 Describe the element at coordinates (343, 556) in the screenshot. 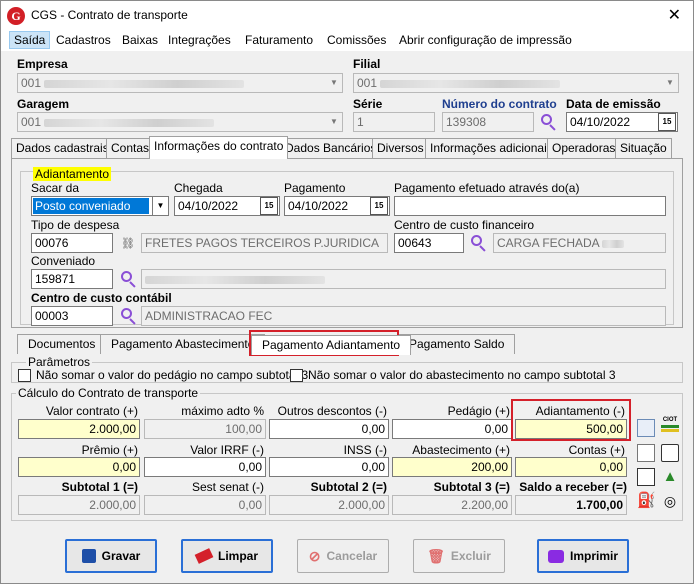

I see `cancelar-button: ⊘ Cancelar` at that location.